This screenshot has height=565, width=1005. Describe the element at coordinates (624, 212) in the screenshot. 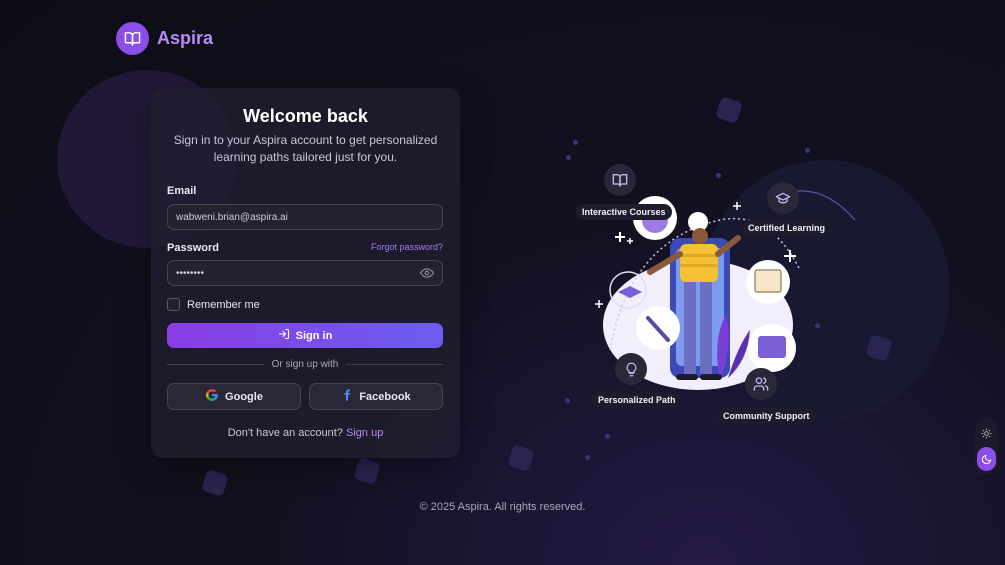

I see `feature-label: Interactive Courses` at that location.